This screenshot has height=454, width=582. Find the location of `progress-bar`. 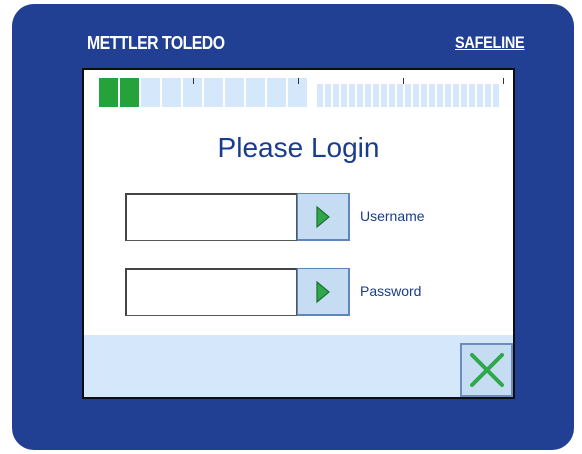

progress-bar is located at coordinates (301, 92).